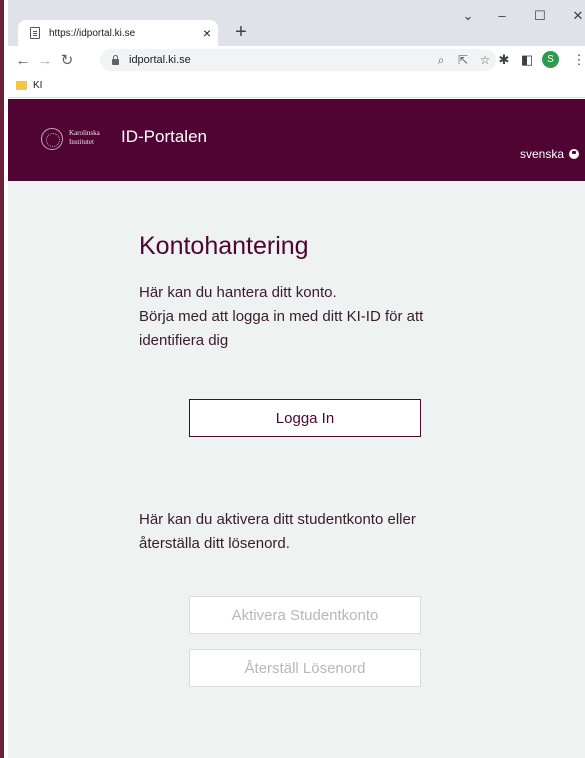 Image resolution: width=585 pixels, height=758 pixels. What do you see at coordinates (92, 33) in the screenshot?
I see `tab-title: https://idportal.ki.se` at bounding box center [92, 33].